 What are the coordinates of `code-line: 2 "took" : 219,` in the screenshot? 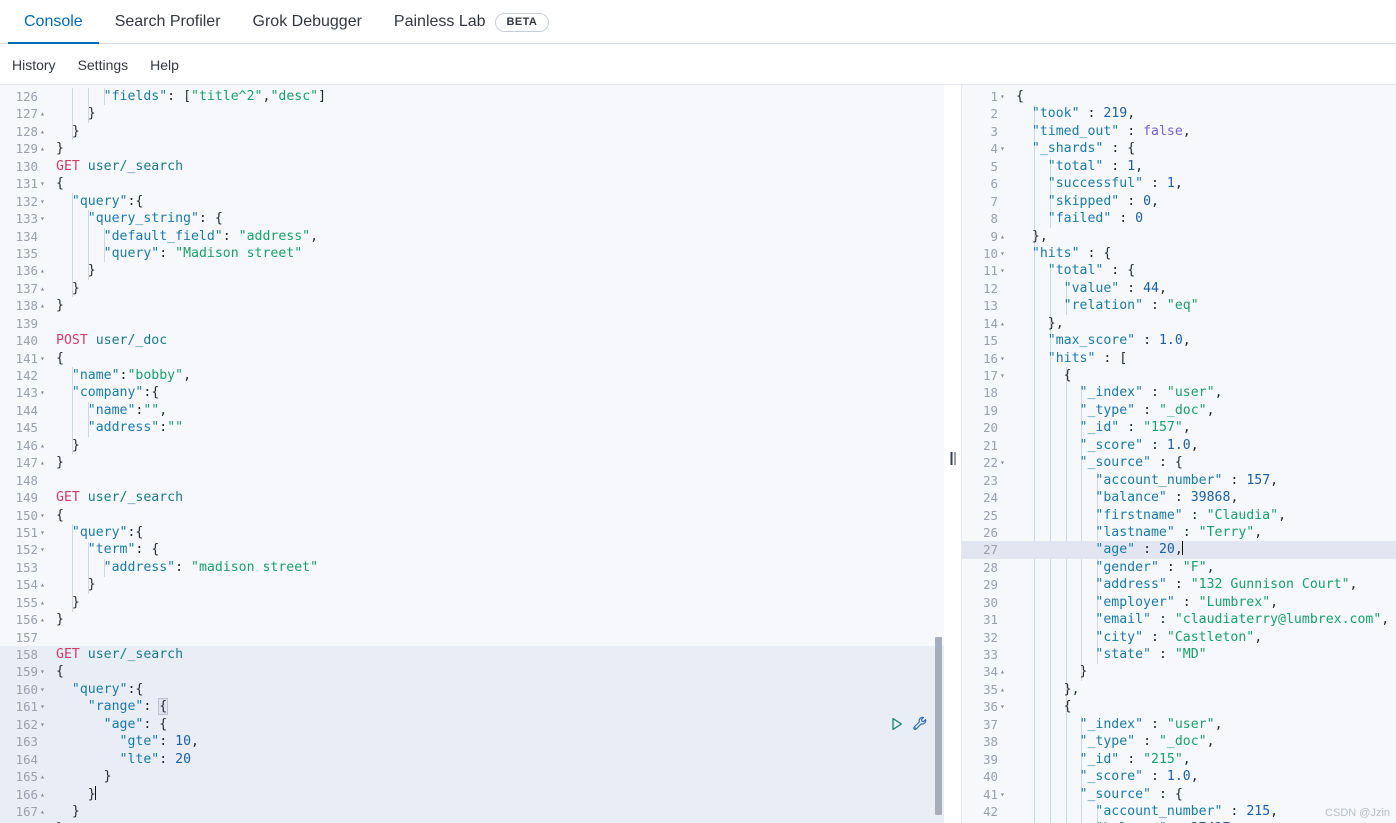 It's located at (1179, 113).